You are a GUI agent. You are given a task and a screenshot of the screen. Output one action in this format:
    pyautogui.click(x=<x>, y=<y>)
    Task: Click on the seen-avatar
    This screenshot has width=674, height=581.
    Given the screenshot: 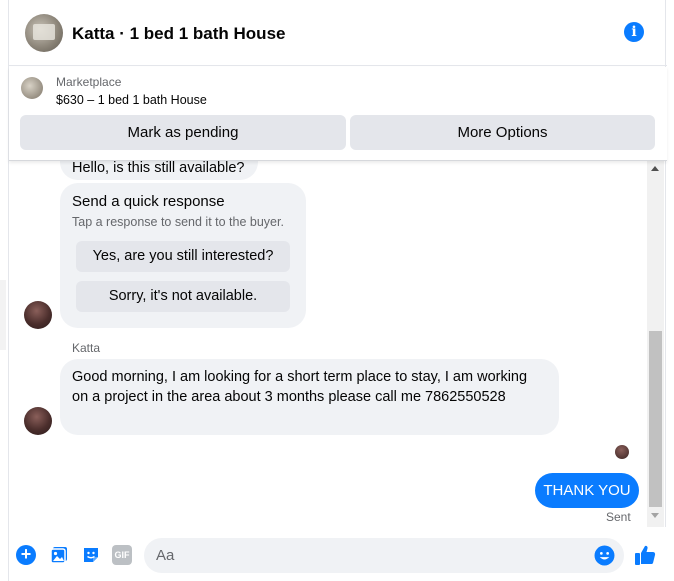 What is the action you would take?
    pyautogui.click(x=622, y=452)
    